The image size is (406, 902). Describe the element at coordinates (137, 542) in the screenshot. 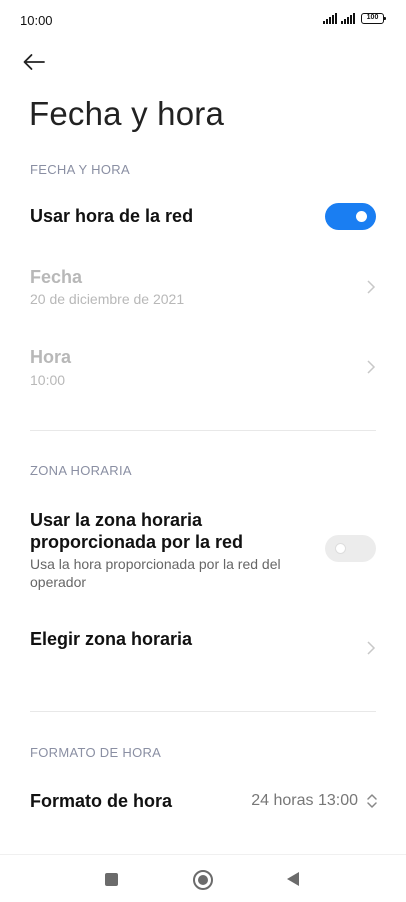

I see `network-zone-label-line2: proporcionada por la red` at that location.